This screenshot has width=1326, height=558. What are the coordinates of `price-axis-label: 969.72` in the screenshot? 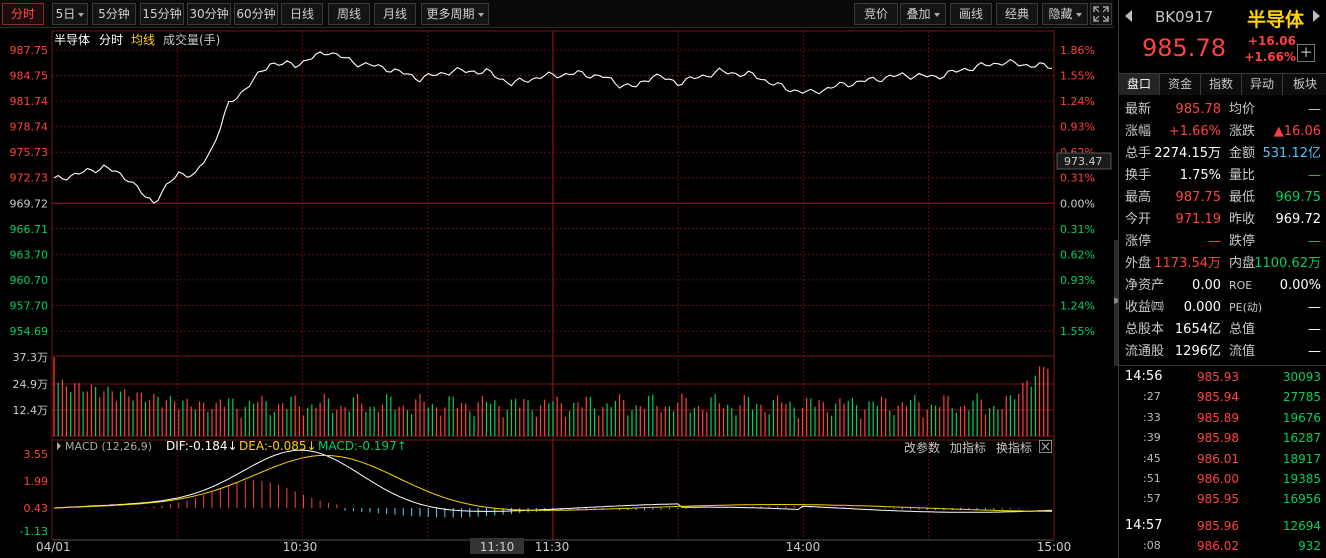 It's located at (29, 203).